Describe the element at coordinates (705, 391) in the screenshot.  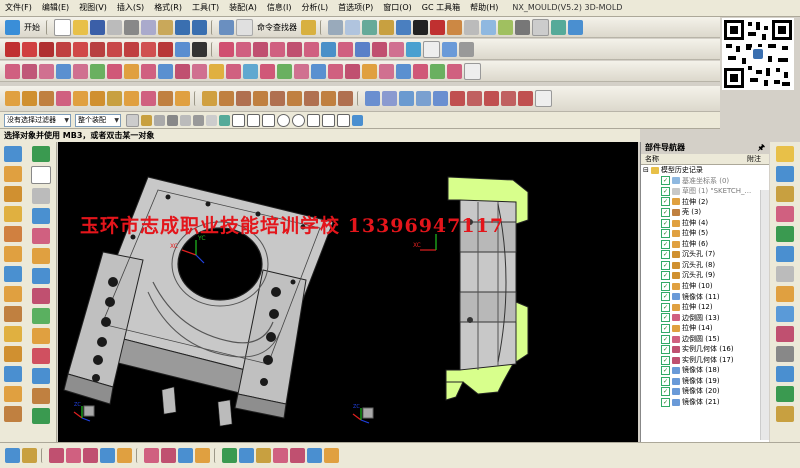
I see `navigator-feature-row: ✓ 镜像体 (20)` at that location.